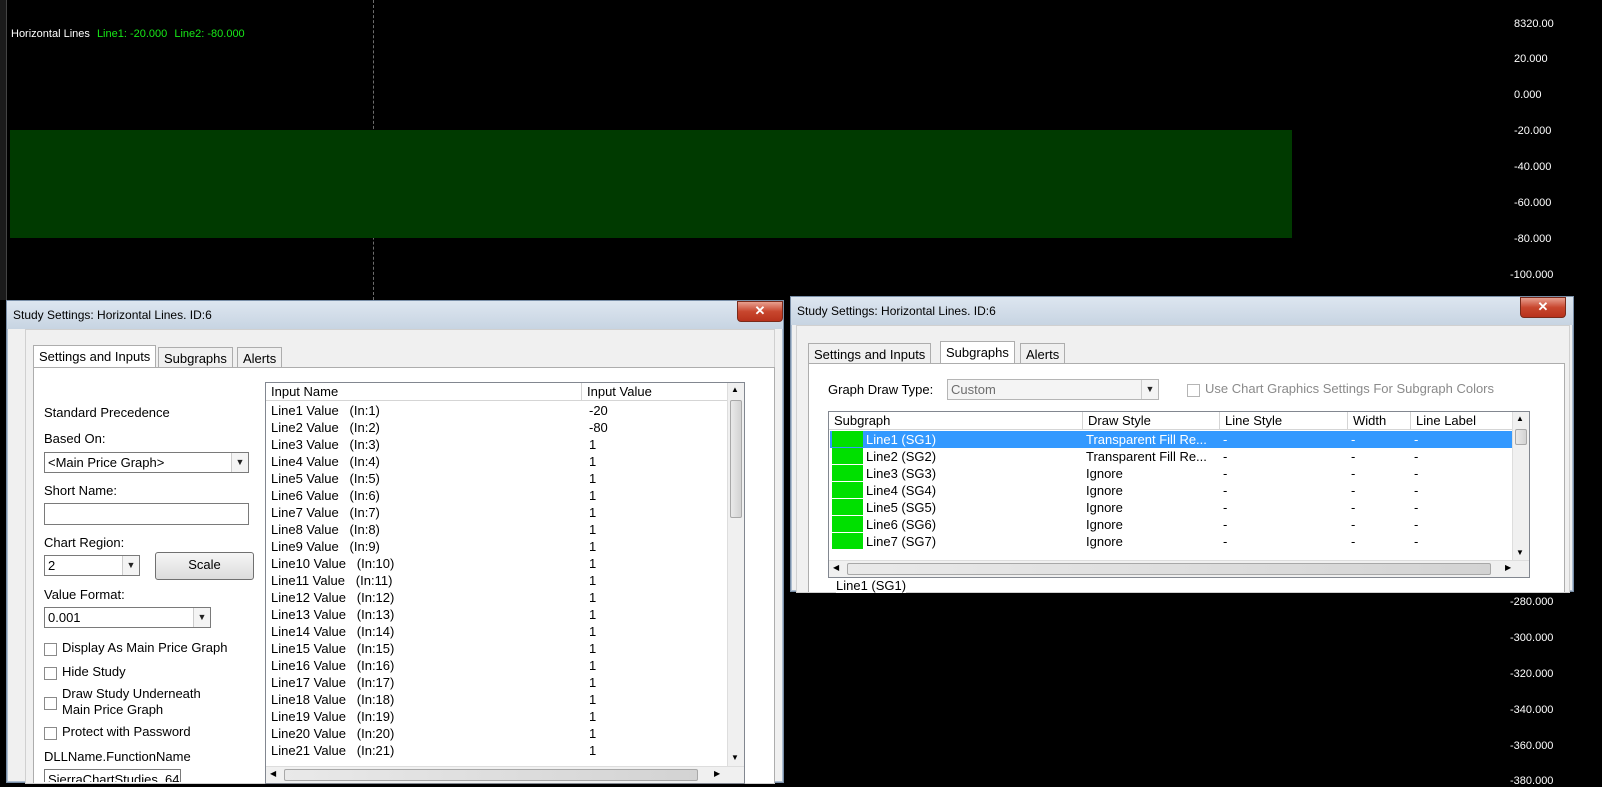 This screenshot has width=1602, height=787. I want to click on input-row: Line11 Value (In:11) 1, so click(497, 580).